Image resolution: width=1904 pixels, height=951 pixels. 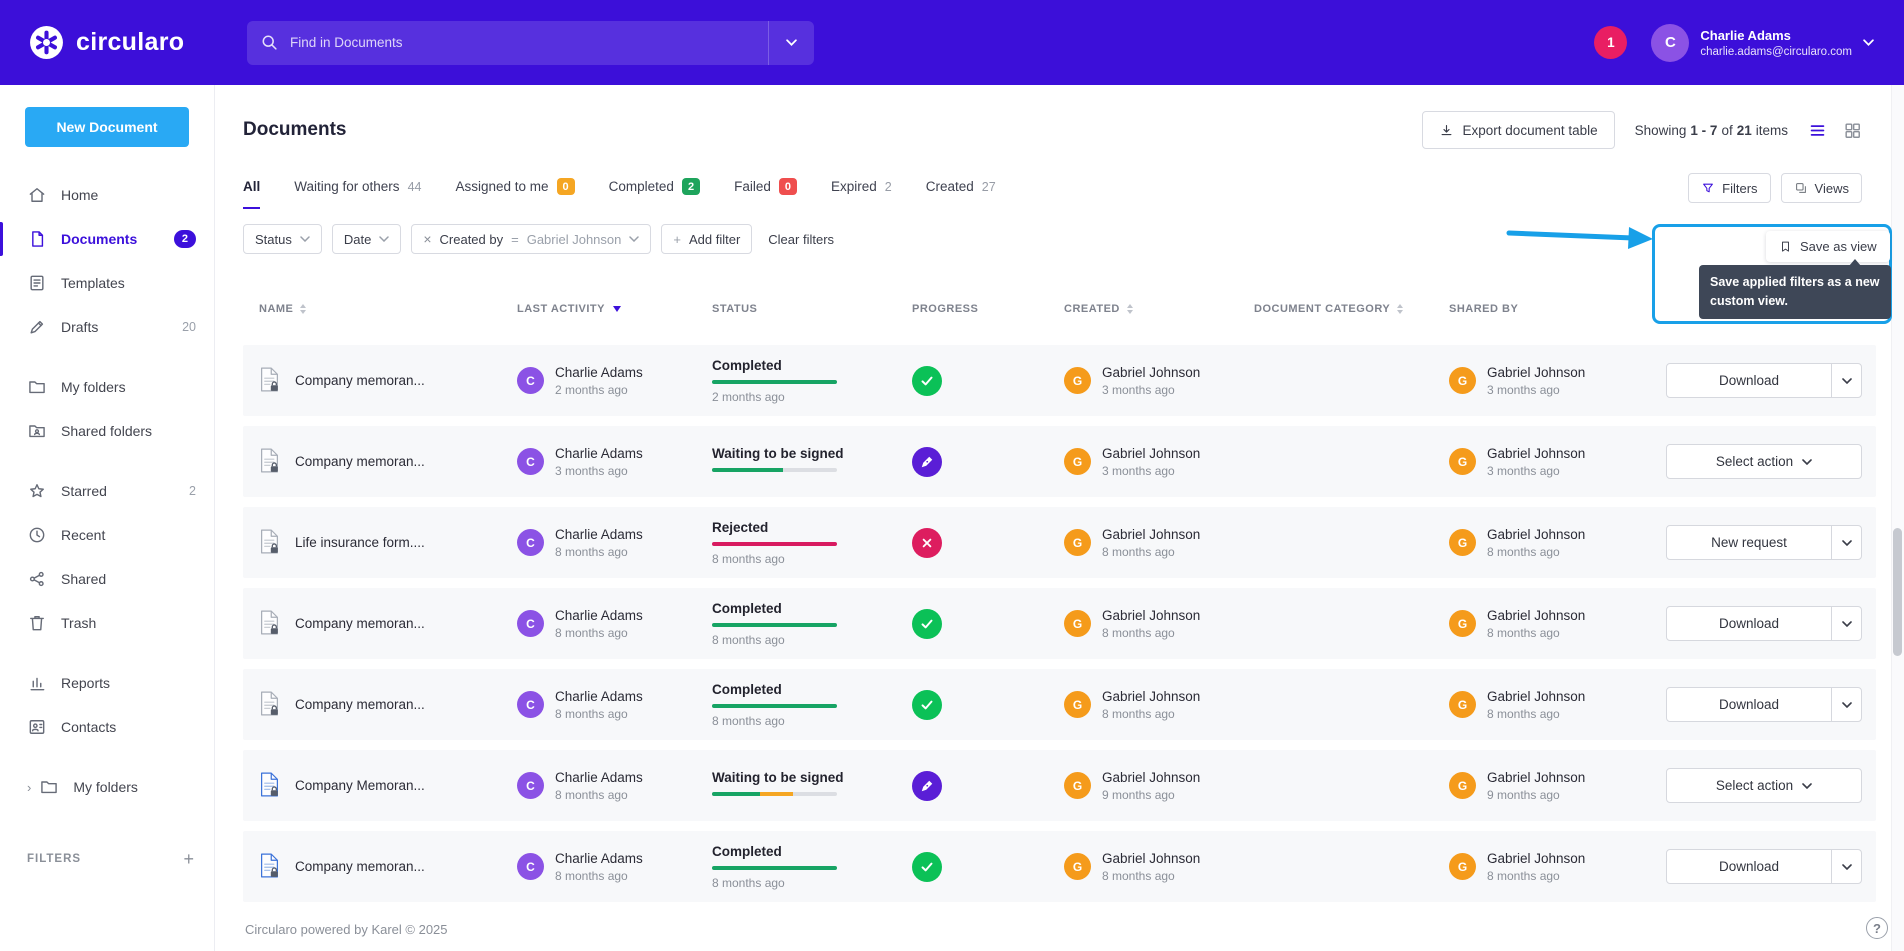 I want to click on help-button: ?, so click(x=1877, y=928).